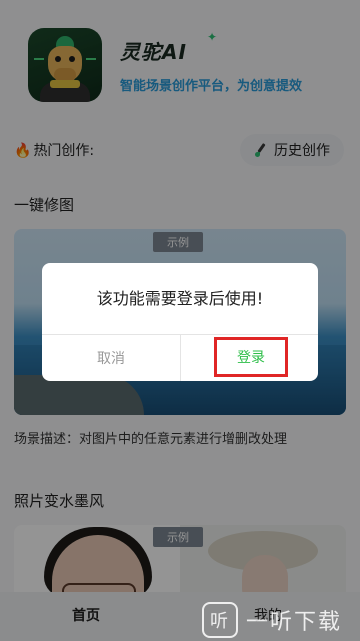  Describe the element at coordinates (294, 622) in the screenshot. I see `watermark-text: 一听下载` at that location.